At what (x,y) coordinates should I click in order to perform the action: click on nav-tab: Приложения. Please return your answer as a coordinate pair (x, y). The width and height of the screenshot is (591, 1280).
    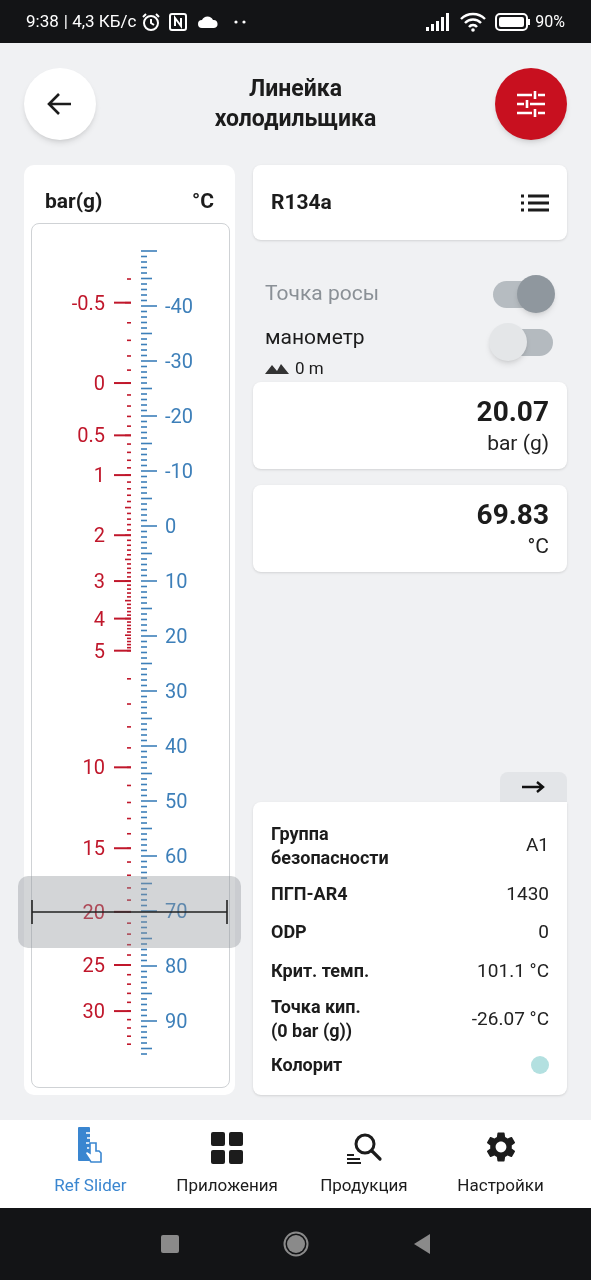
    Looking at the image, I should click on (227, 1164).